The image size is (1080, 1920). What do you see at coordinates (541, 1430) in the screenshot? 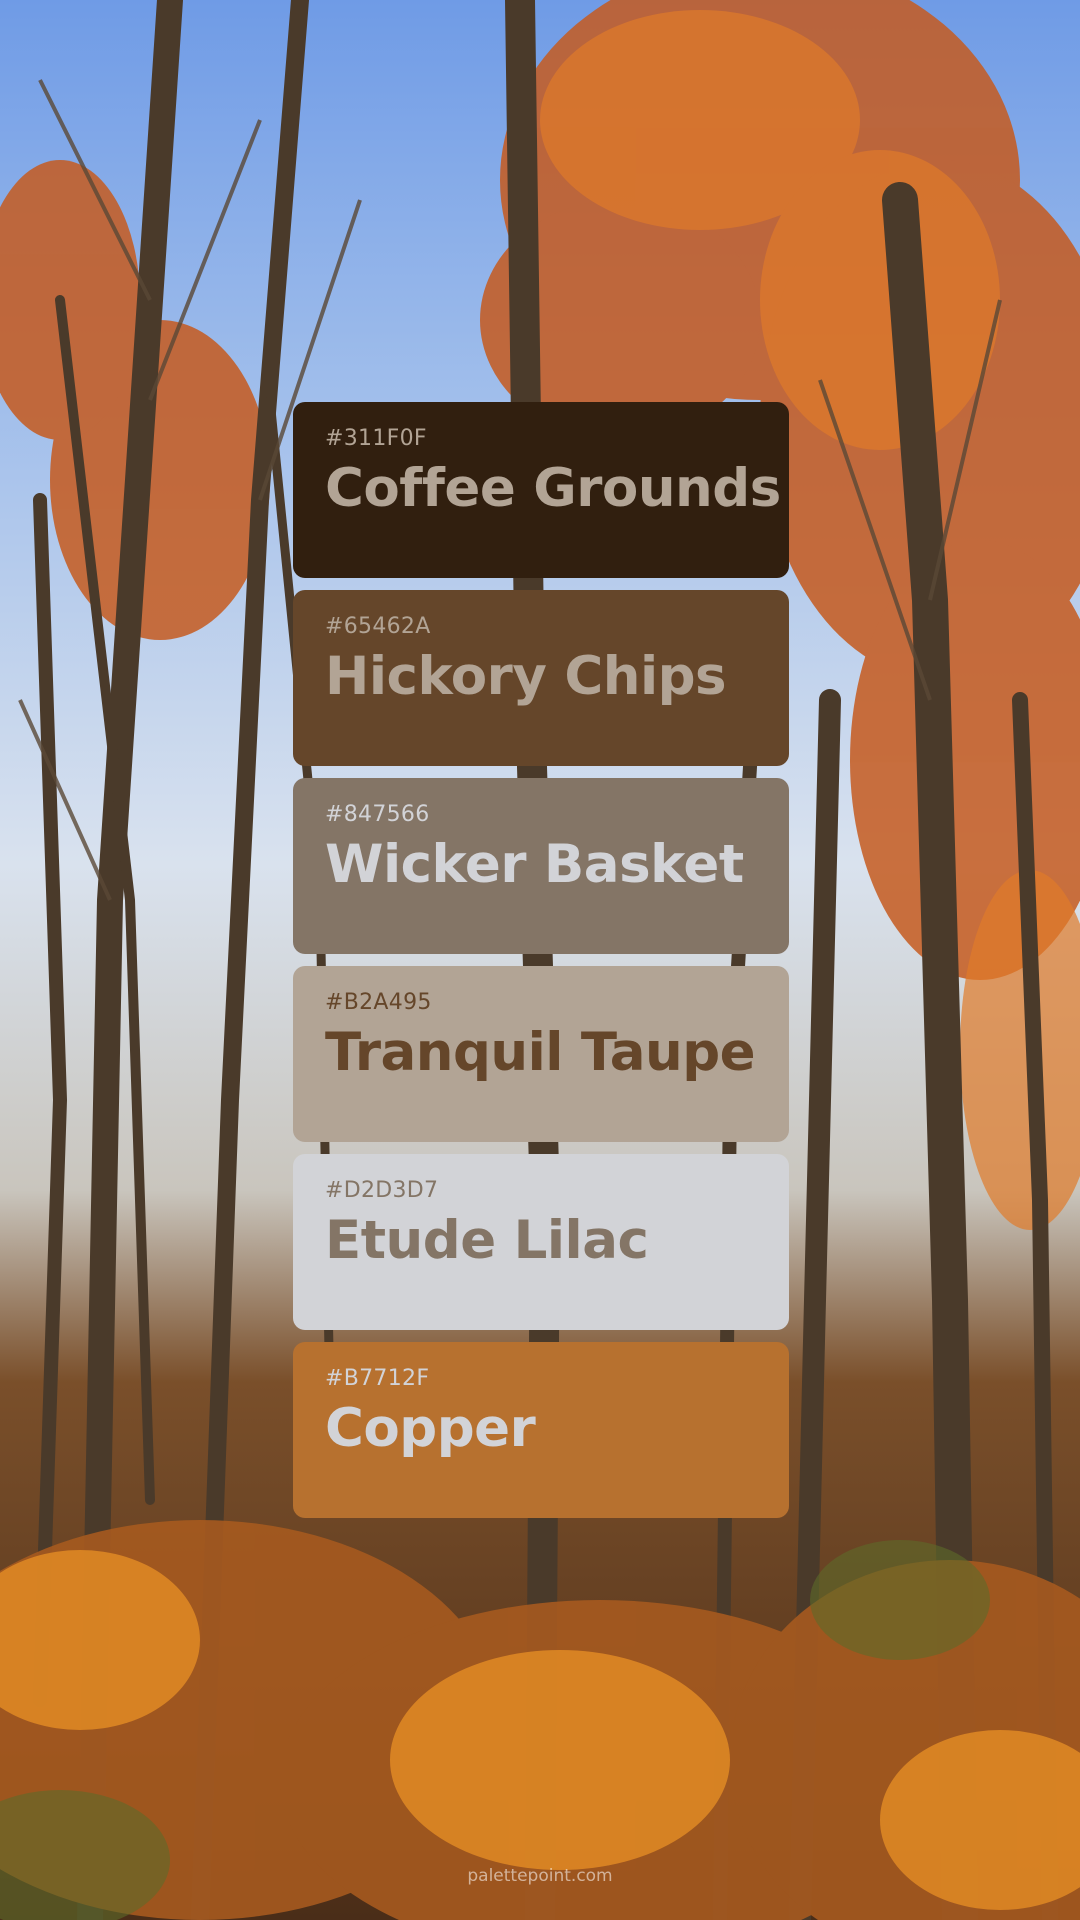
I see `swatch-copper: #B7712F Copper` at bounding box center [541, 1430].